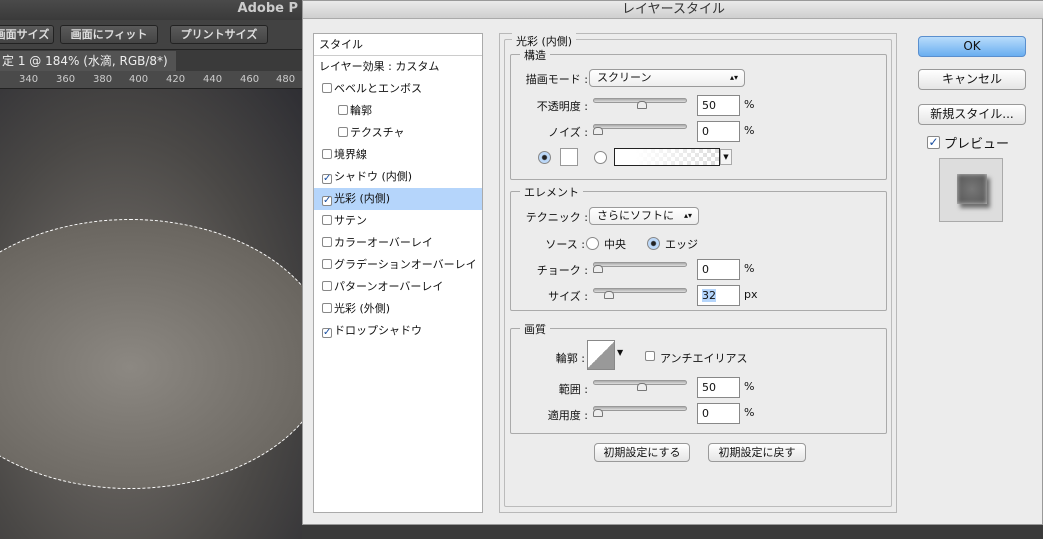  I want to click on gradient-radio, so click(600, 157).